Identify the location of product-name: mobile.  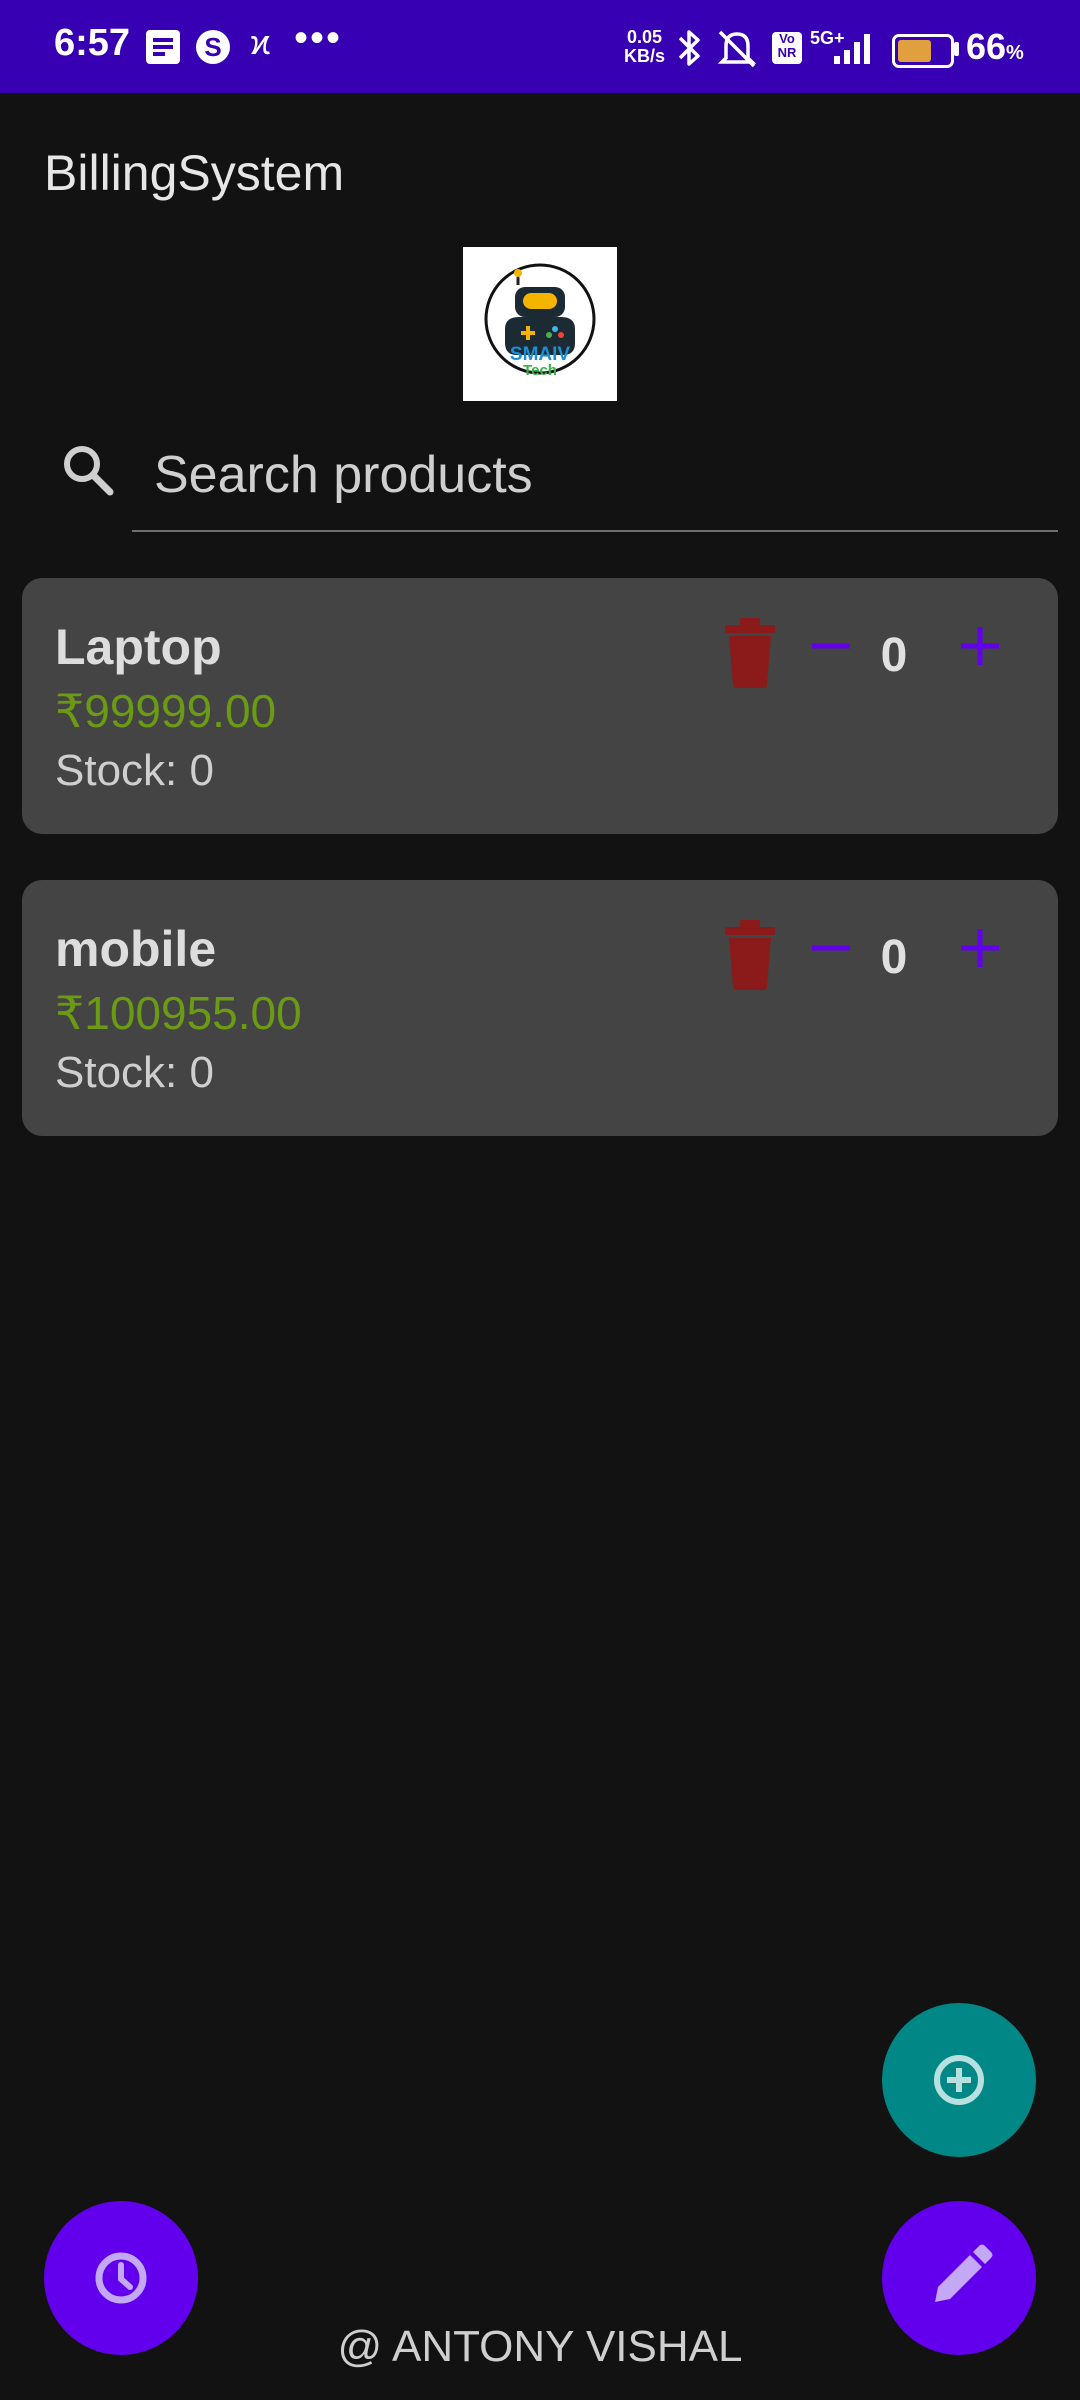
(136, 949).